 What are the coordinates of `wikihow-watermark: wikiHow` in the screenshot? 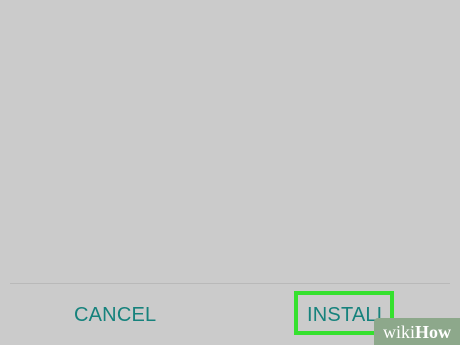 It's located at (417, 331).